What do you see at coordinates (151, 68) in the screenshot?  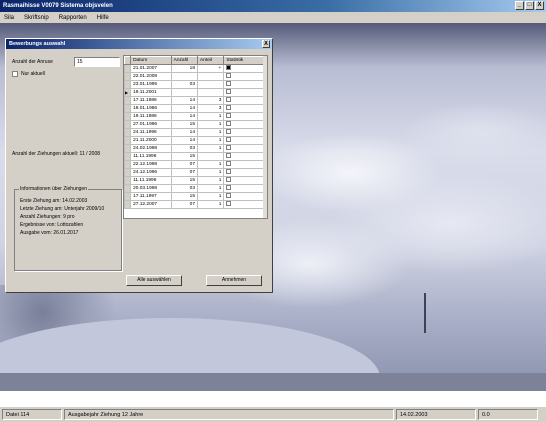 I see `cell-date: 21.01.2007` at bounding box center [151, 68].